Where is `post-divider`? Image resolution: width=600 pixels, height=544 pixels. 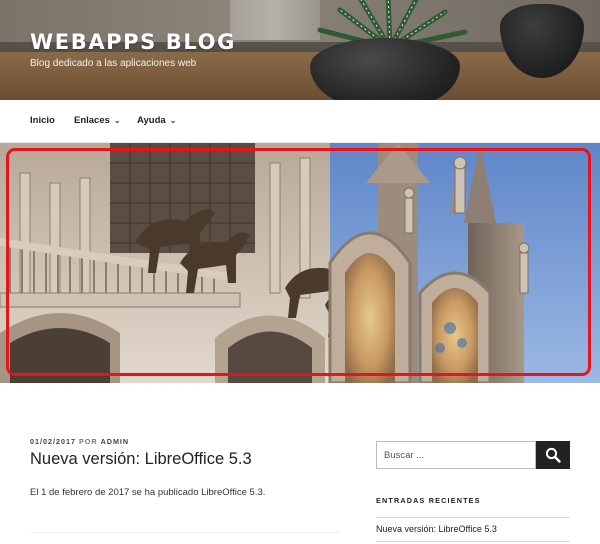
post-divider is located at coordinates (185, 532).